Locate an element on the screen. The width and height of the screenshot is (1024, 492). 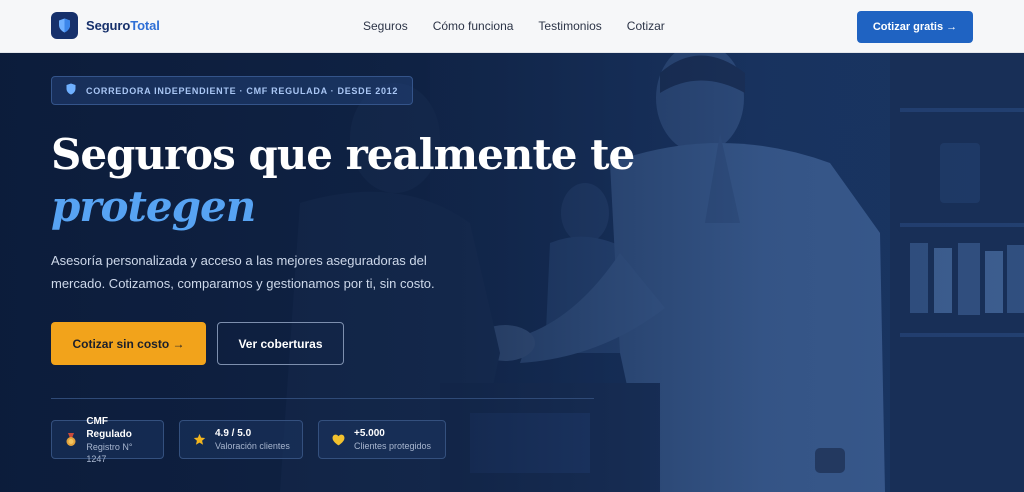
stat-title: 4.9 / 5.0 is located at coordinates (233, 433).